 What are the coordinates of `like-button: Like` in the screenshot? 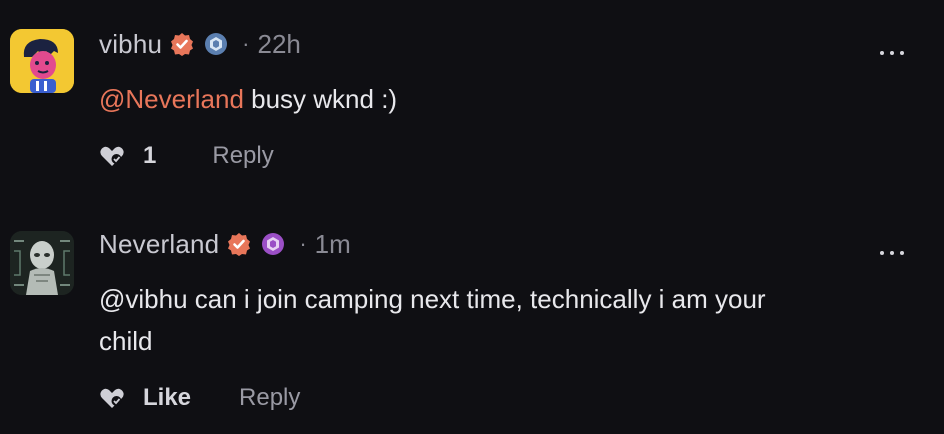 It's located at (145, 398).